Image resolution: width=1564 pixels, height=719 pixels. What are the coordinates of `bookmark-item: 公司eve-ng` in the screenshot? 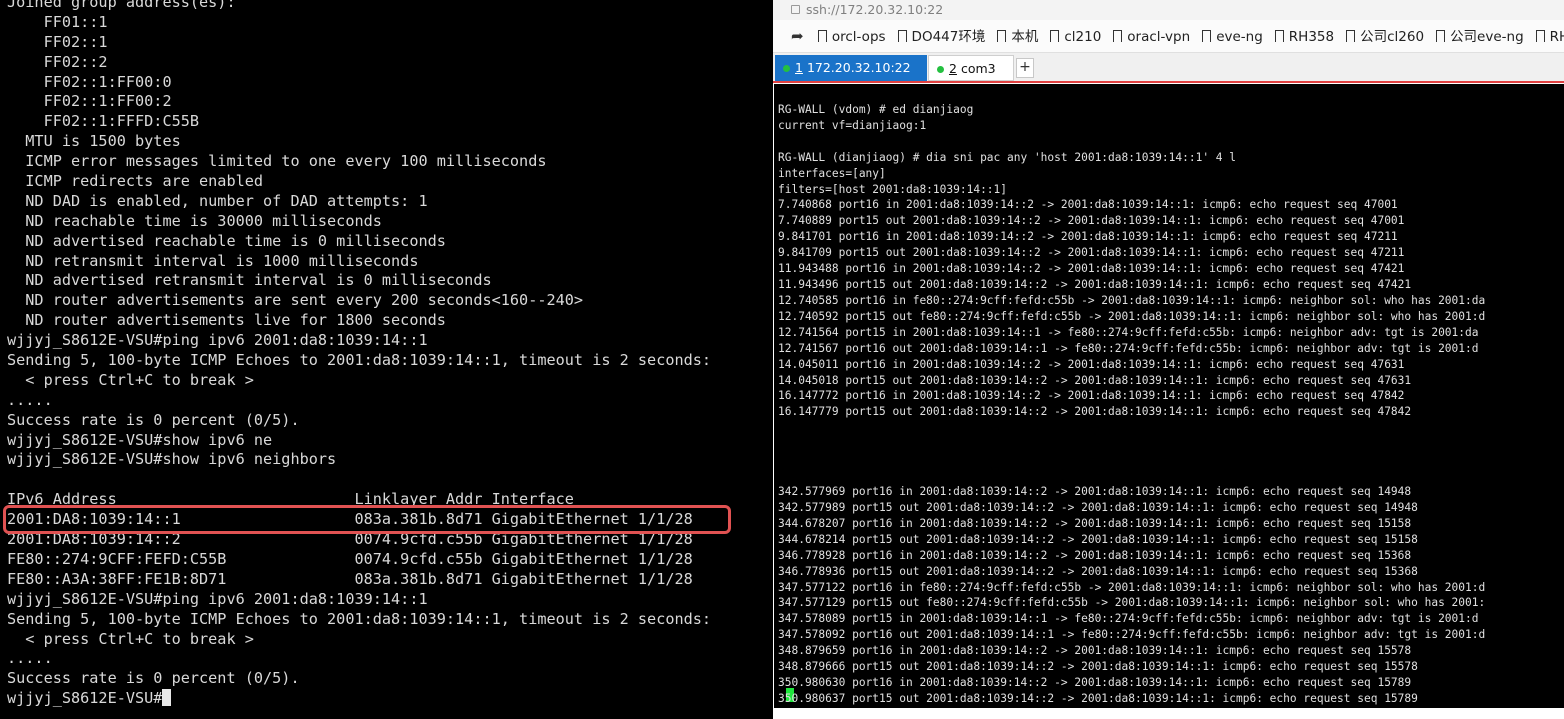 It's located at (1480, 36).